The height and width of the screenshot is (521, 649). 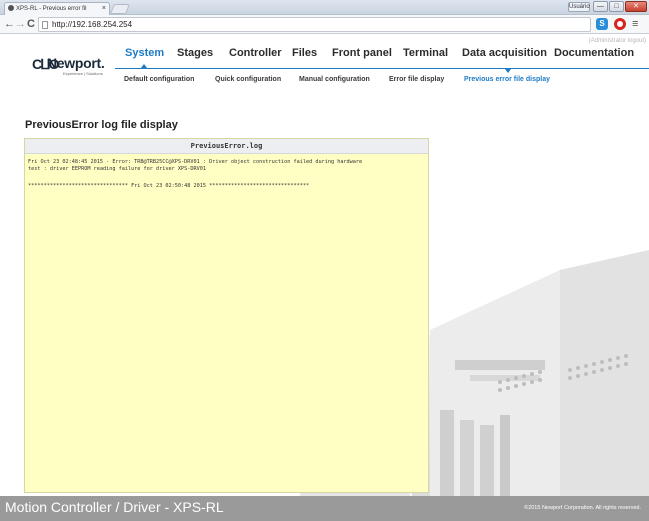 I want to click on tab-favicon-icon, so click(x=11, y=8).